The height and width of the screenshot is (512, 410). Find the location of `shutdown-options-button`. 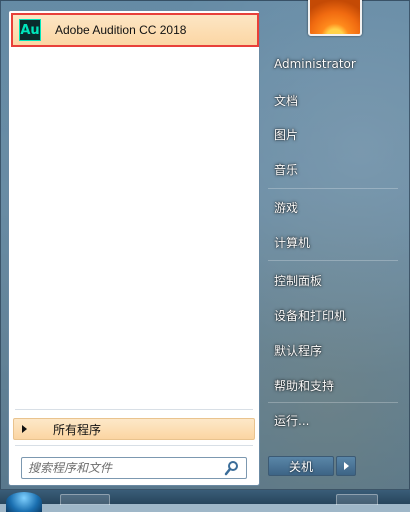

shutdown-options-button is located at coordinates (346, 466).